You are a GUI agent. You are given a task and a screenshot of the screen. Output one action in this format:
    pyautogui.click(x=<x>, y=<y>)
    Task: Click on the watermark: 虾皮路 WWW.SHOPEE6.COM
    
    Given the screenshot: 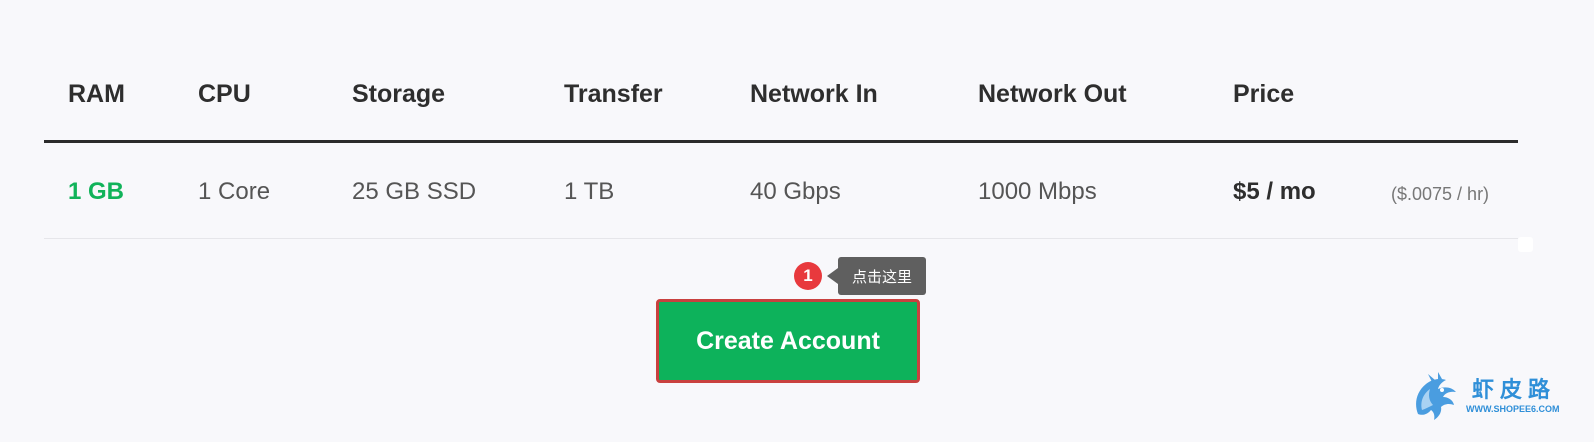 What is the action you would take?
    pyautogui.click(x=1484, y=398)
    